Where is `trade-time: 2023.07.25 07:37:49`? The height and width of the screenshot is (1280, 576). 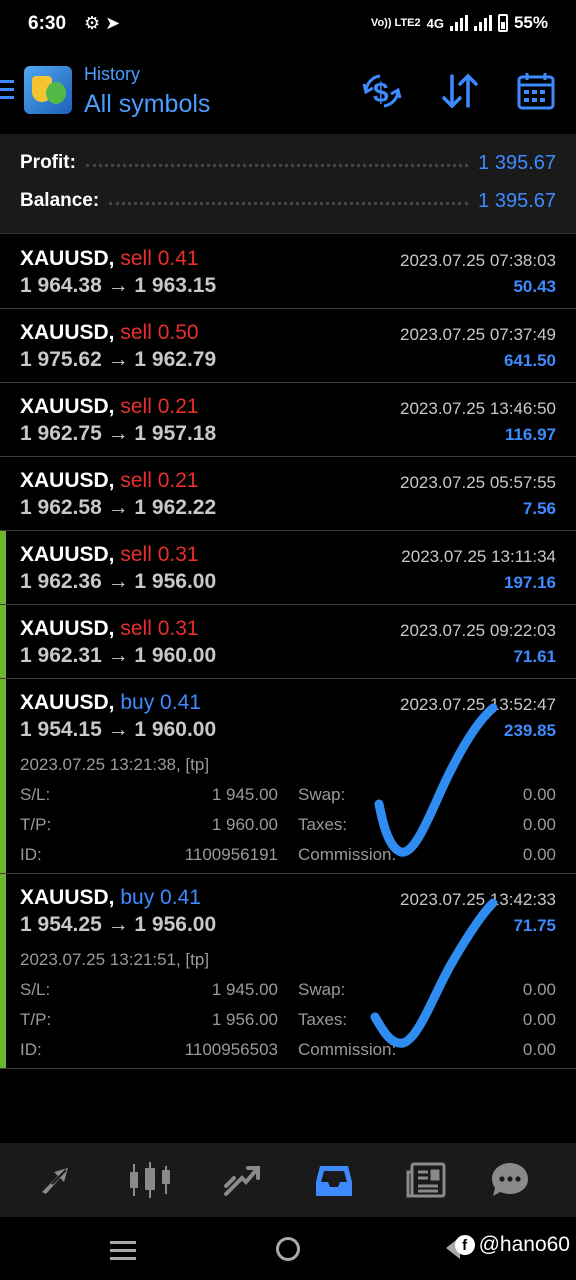 trade-time: 2023.07.25 07:37:49 is located at coordinates (478, 334).